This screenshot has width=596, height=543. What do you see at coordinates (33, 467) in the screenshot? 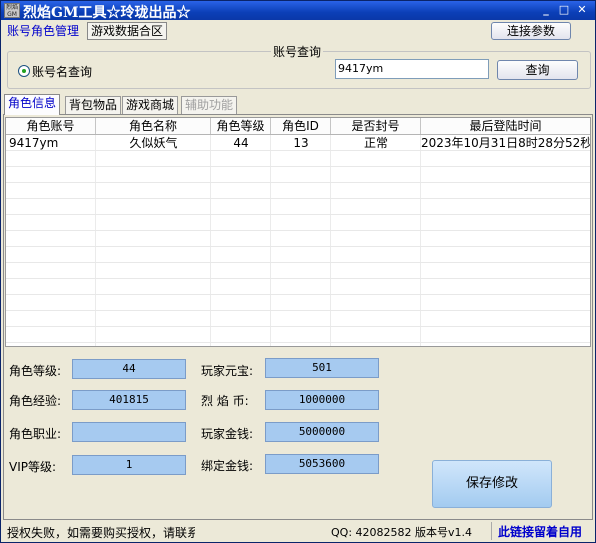
I see `vip-label: VIP等级:` at bounding box center [33, 467].